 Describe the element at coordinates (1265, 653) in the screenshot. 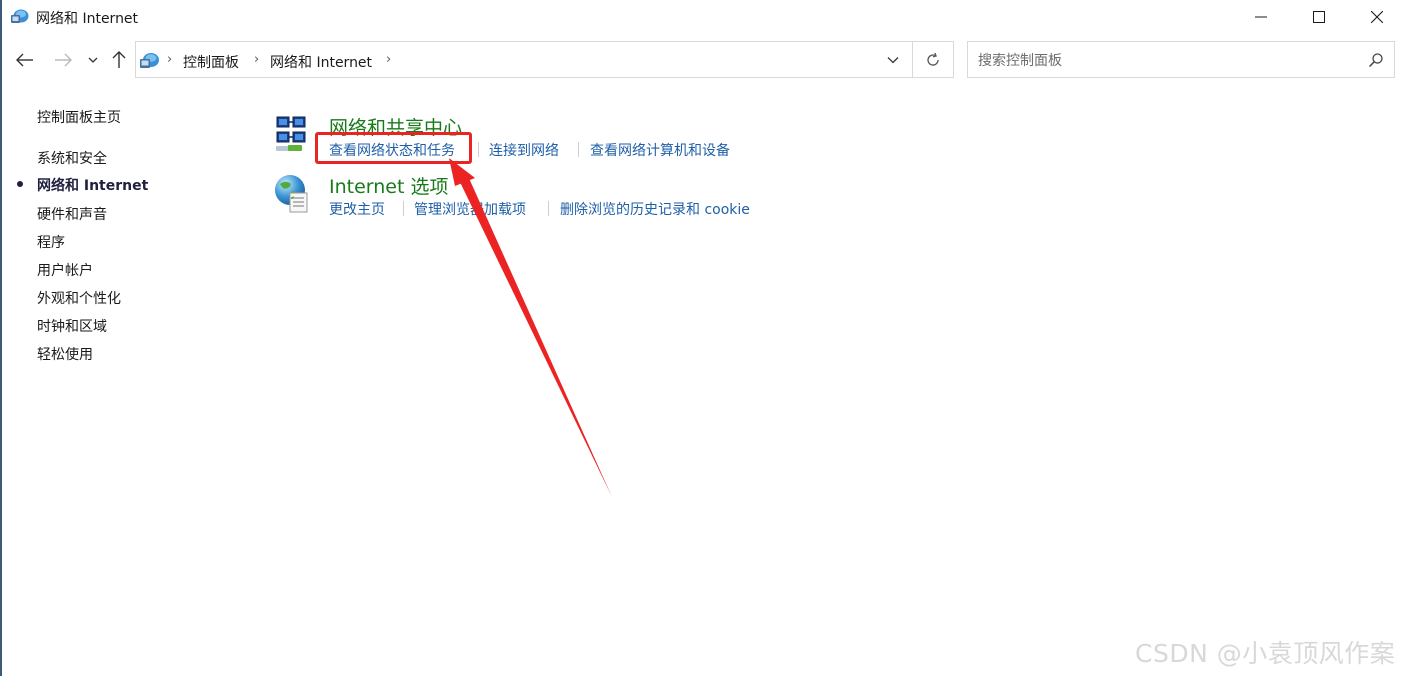

I see `watermark: CSDN @小袁顶风作案` at that location.